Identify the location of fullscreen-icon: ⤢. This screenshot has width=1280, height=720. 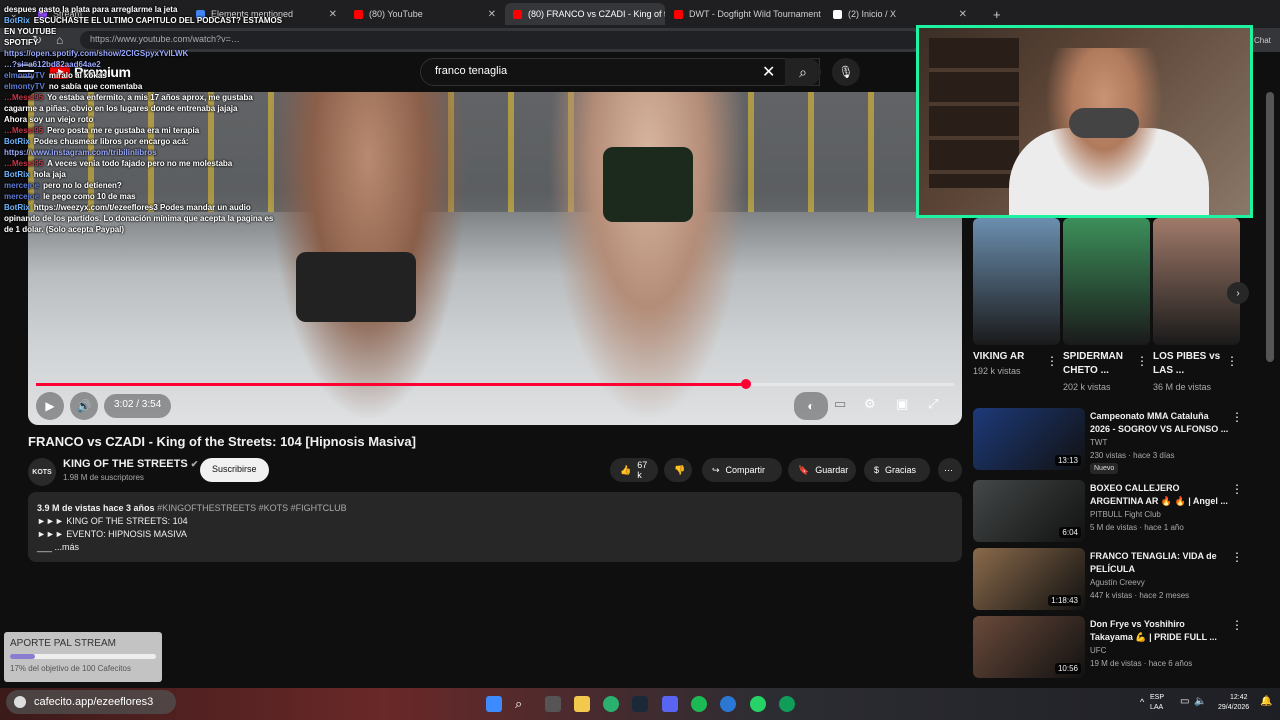
(933, 404).